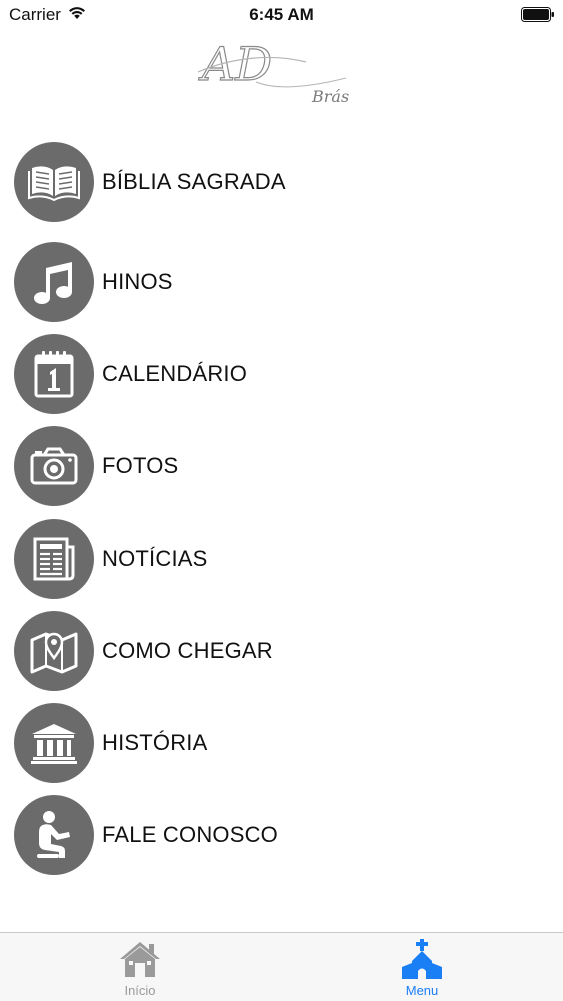 The image size is (563, 1001). I want to click on tab-menu: Menu, so click(422, 967).